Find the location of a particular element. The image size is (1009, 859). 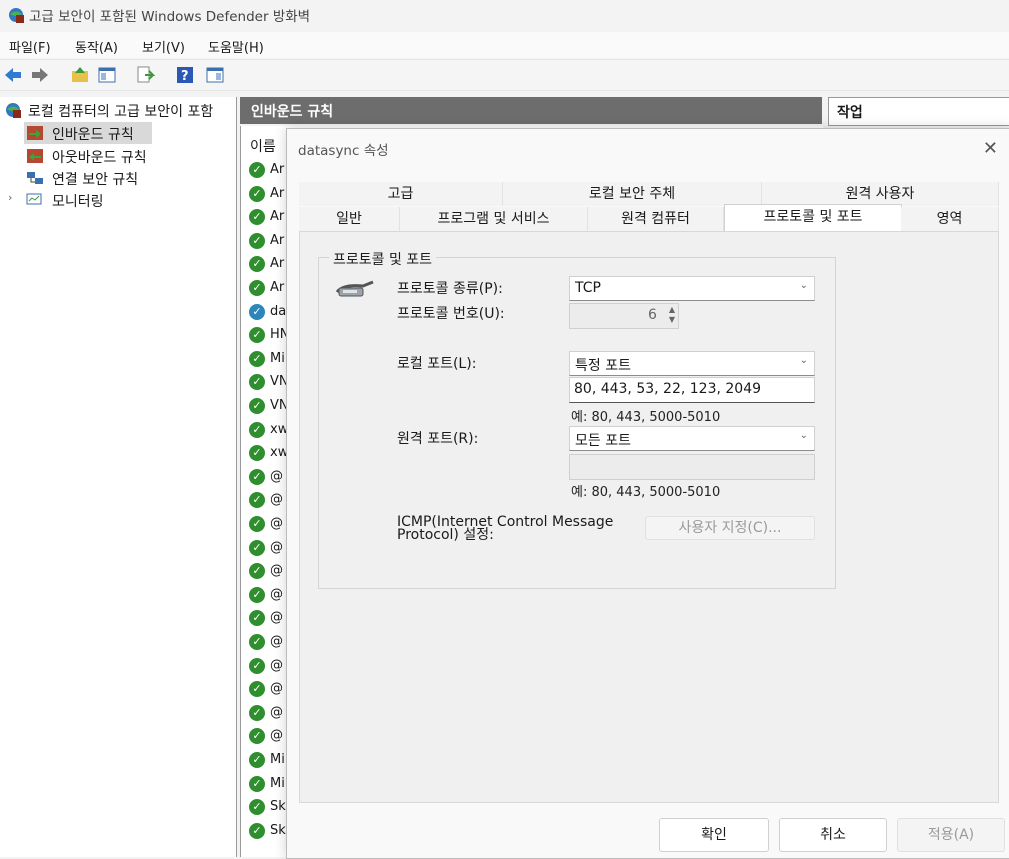

connection-security-icon is located at coordinates (35, 178).